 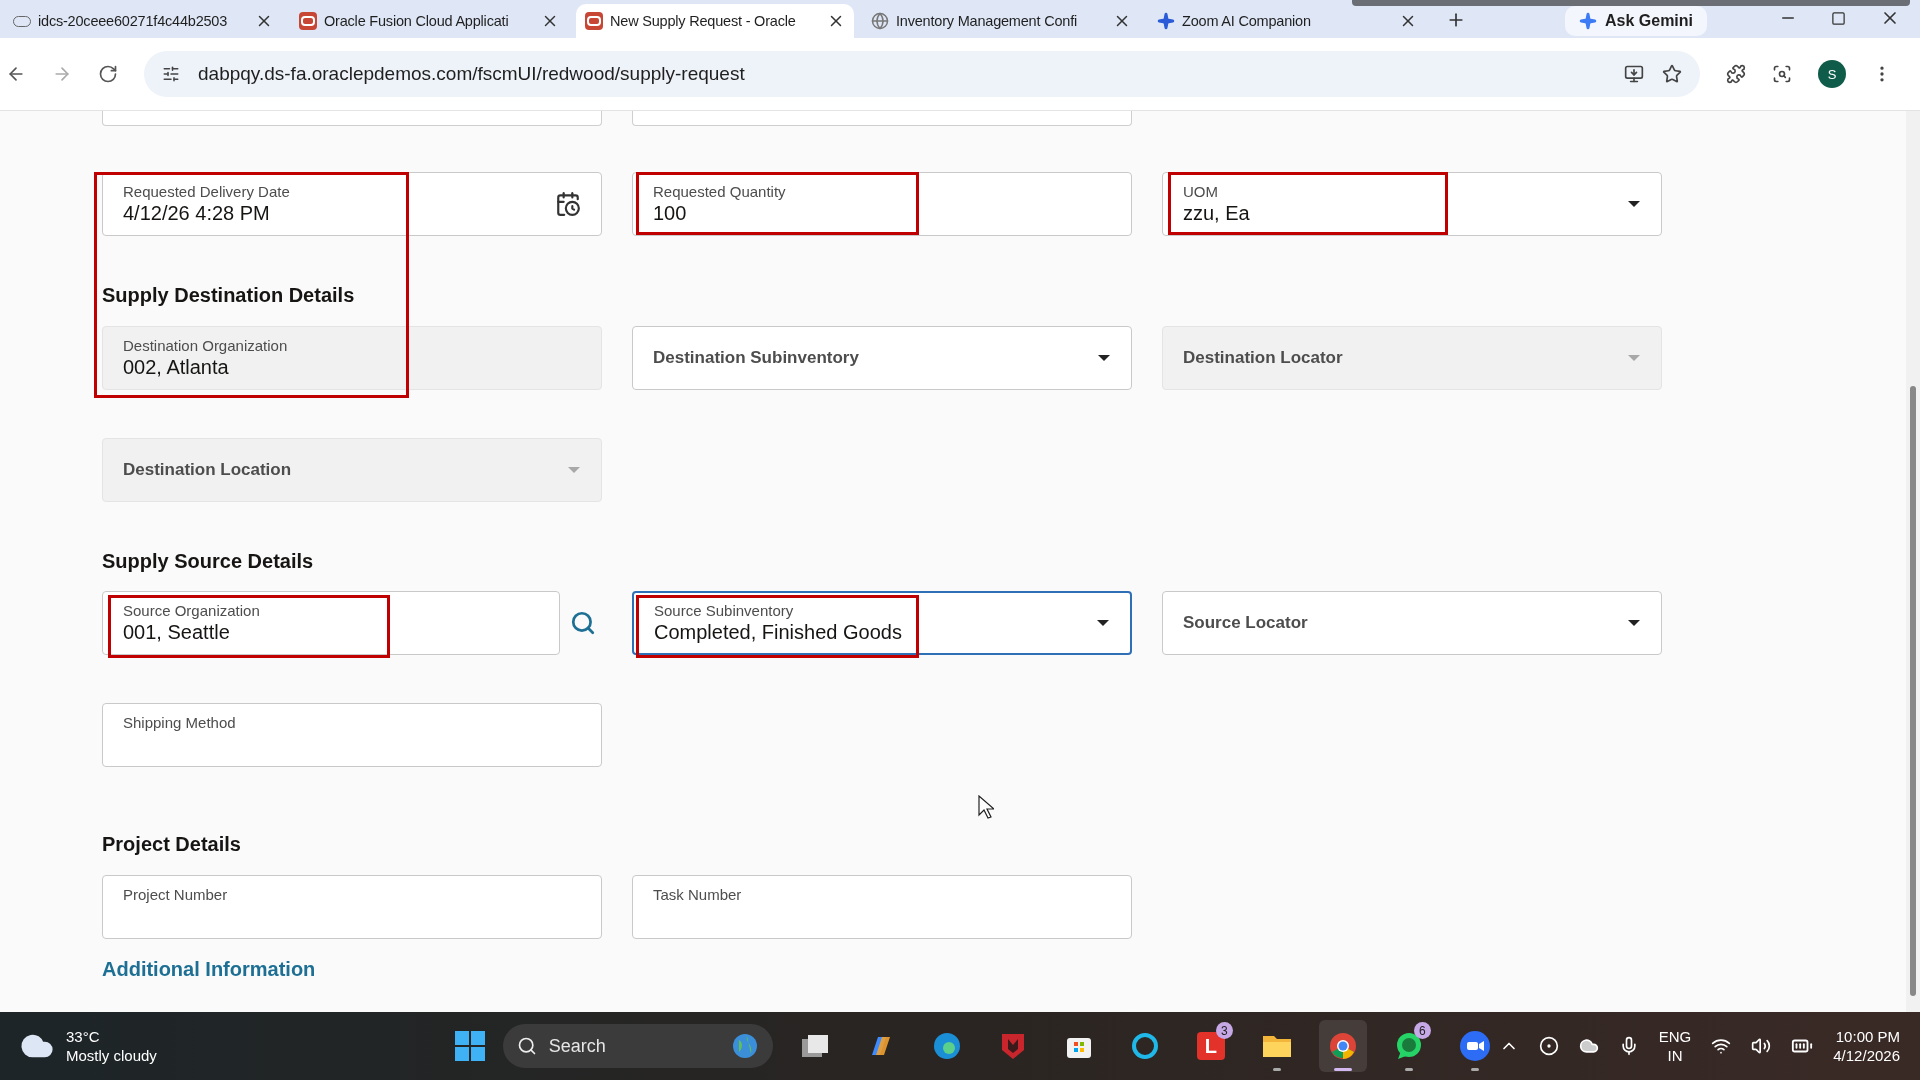 I want to click on field-label: Source Organization, so click(x=192, y=611).